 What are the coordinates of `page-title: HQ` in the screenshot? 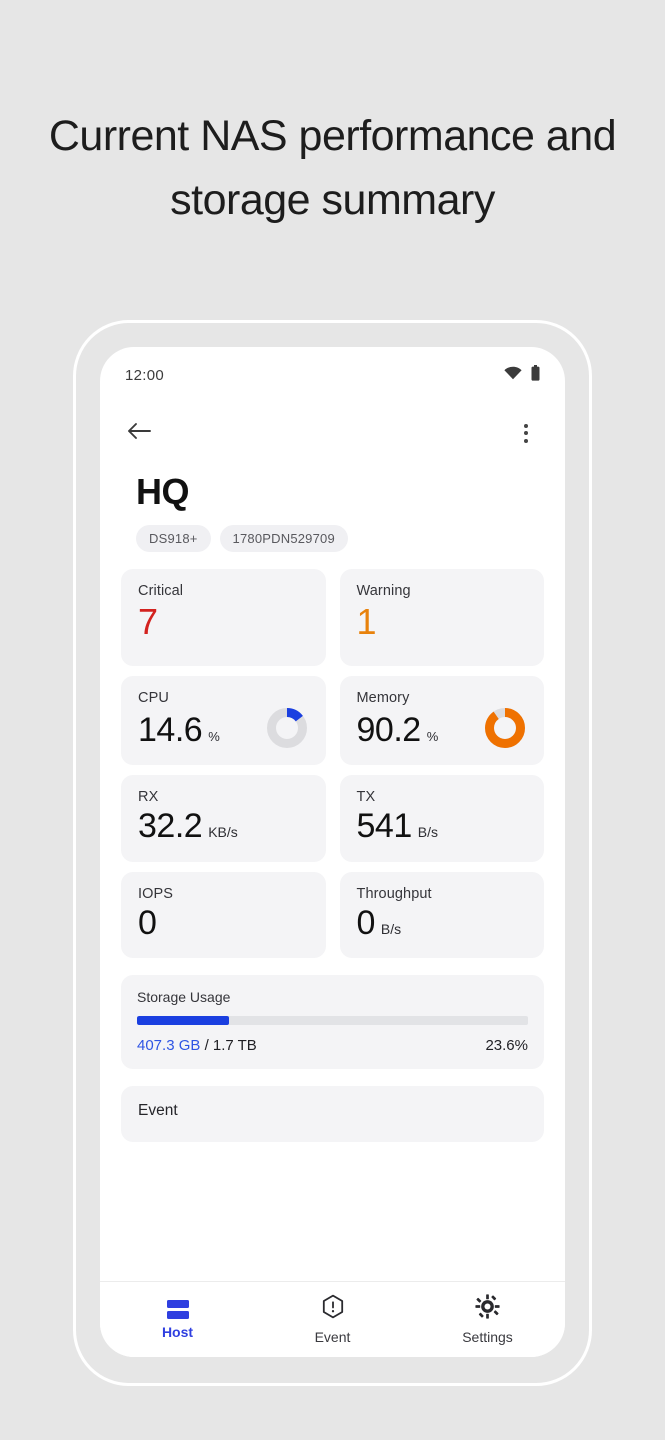 It's located at (163, 491).